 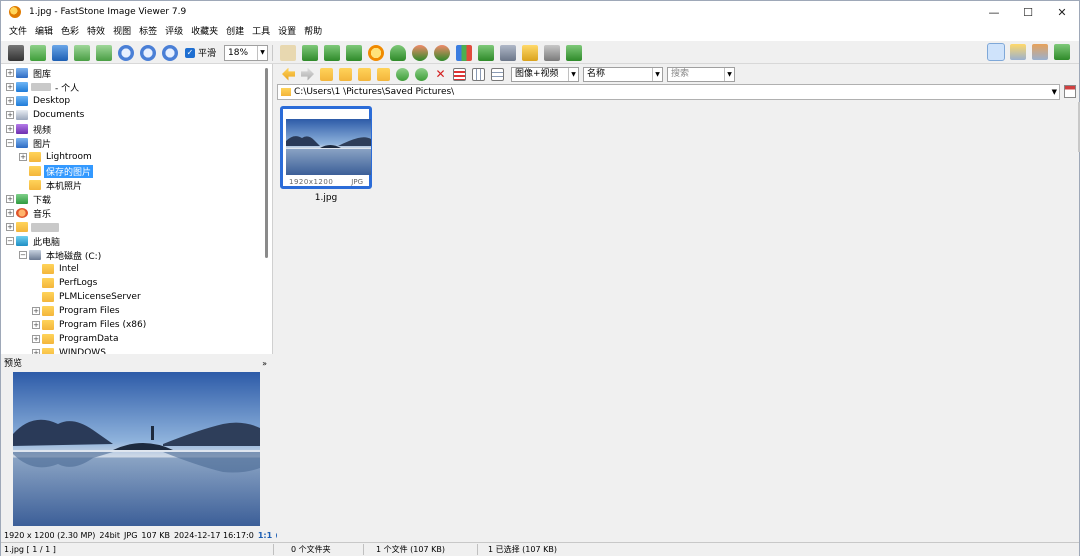 What do you see at coordinates (16, 52) in the screenshot?
I see `camera-icon` at bounding box center [16, 52].